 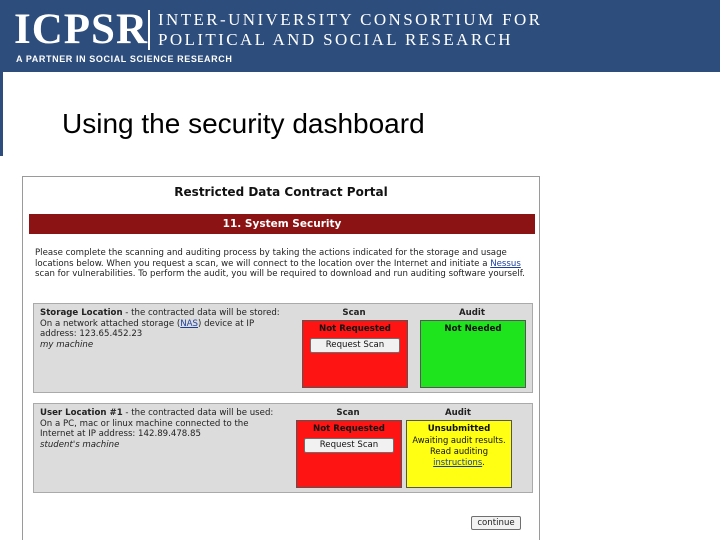 What do you see at coordinates (91, 334) in the screenshot?
I see `storage-ip-address: address: 123.65.452.23` at bounding box center [91, 334].